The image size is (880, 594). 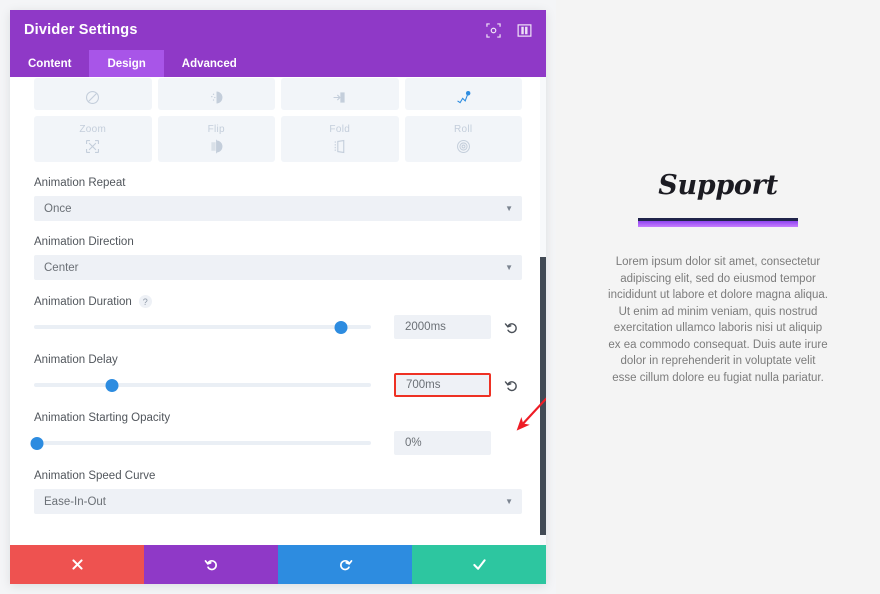 I want to click on animation-style-fold: Fold, so click(x=340, y=139).